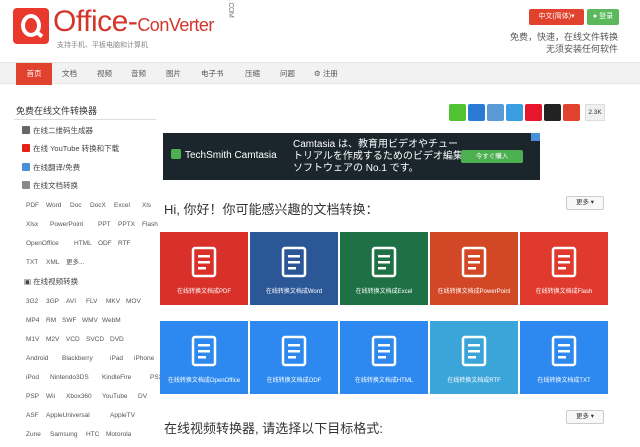 The height and width of the screenshot is (447, 640). Describe the element at coordinates (95, 340) in the screenshot. I see `format-link: SVCD` at that location.